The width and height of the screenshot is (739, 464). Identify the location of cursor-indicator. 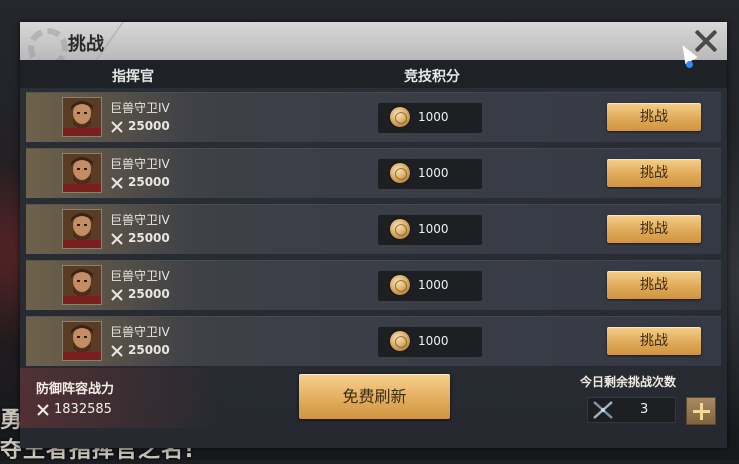
(689, 64).